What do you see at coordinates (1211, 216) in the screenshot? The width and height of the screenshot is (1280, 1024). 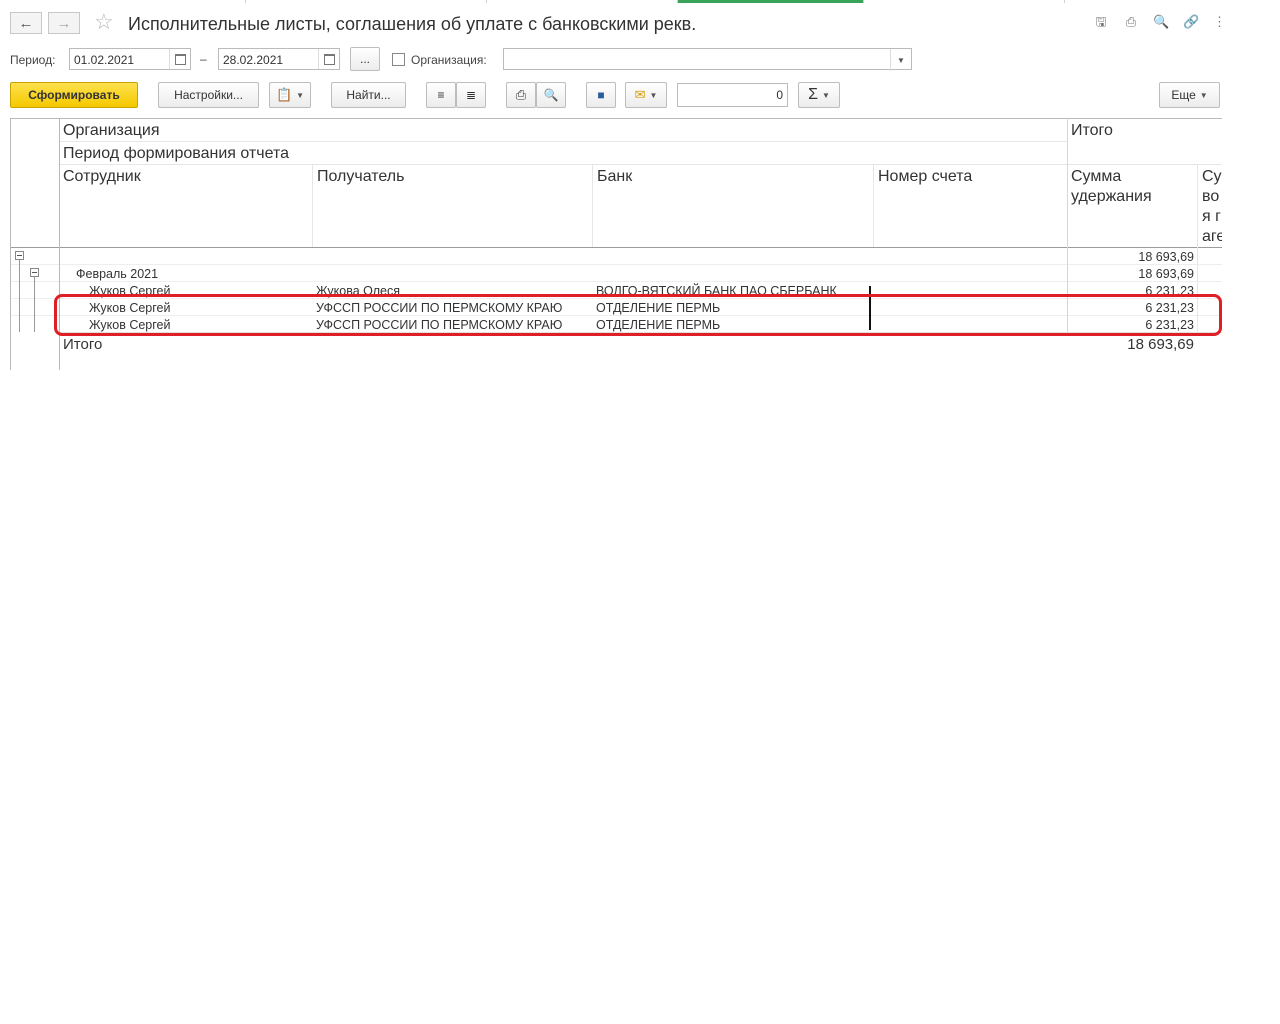 I see `header-cut-line3: я г` at bounding box center [1211, 216].